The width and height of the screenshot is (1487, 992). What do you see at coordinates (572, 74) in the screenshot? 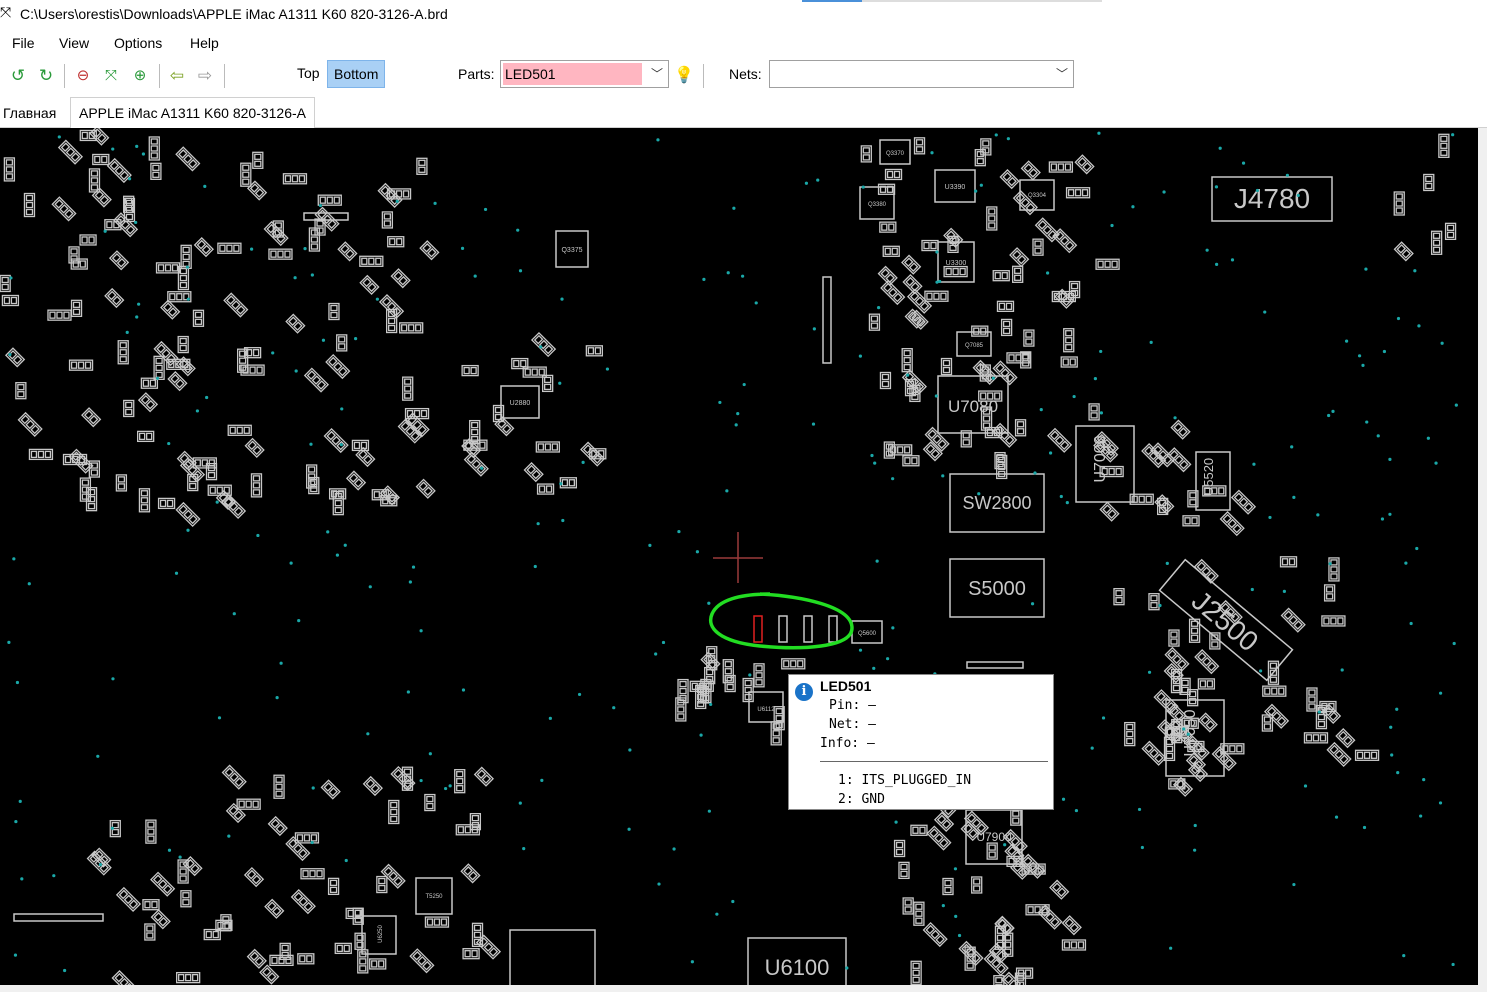
I see `parts-value: LED501` at bounding box center [572, 74].